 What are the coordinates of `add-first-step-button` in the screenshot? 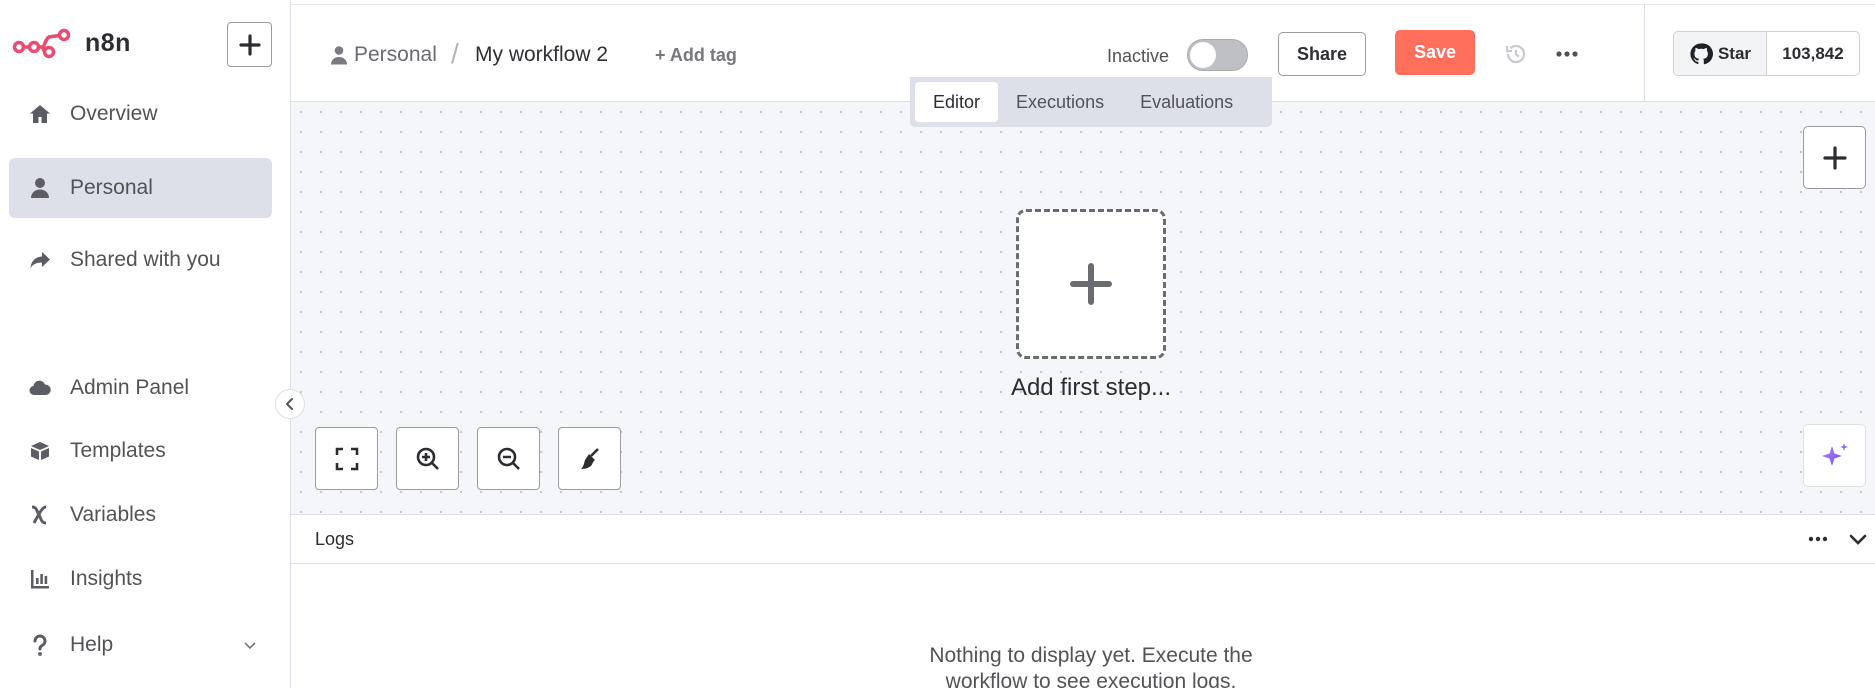 It's located at (1091, 284).